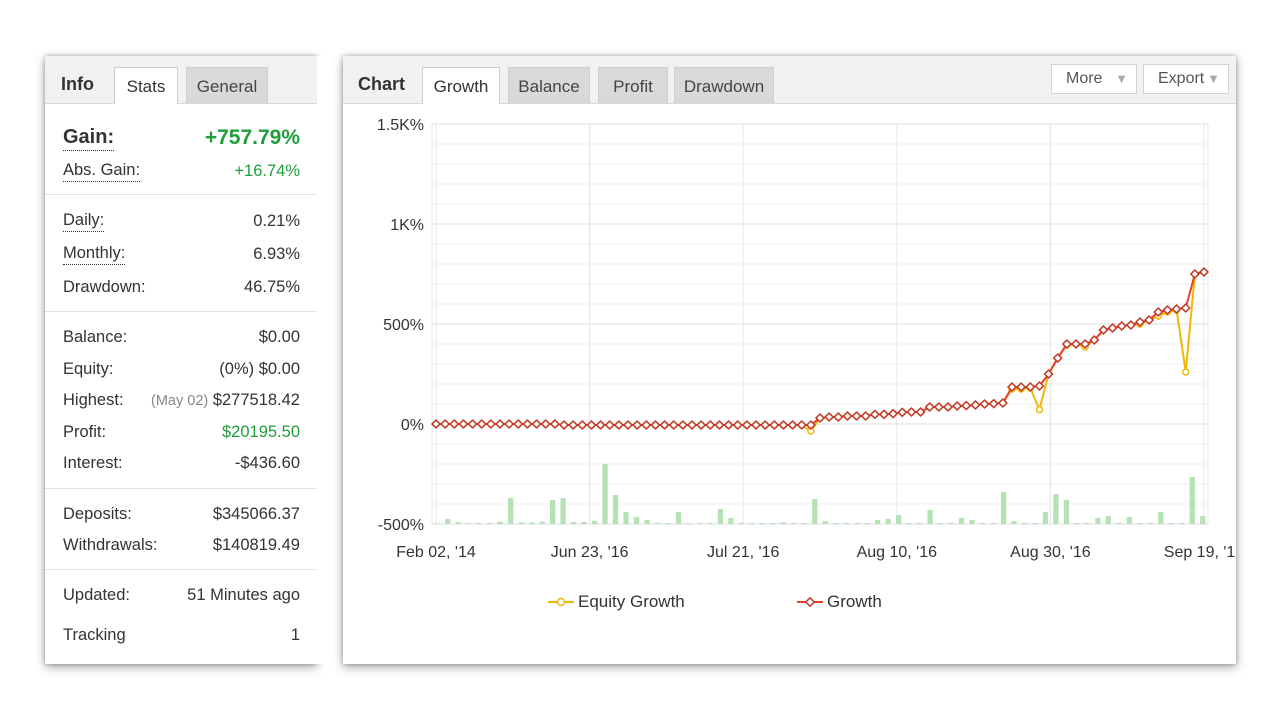 The image size is (1280, 720). Describe the element at coordinates (89, 137) in the screenshot. I see `gain-label: Gain:` at that location.